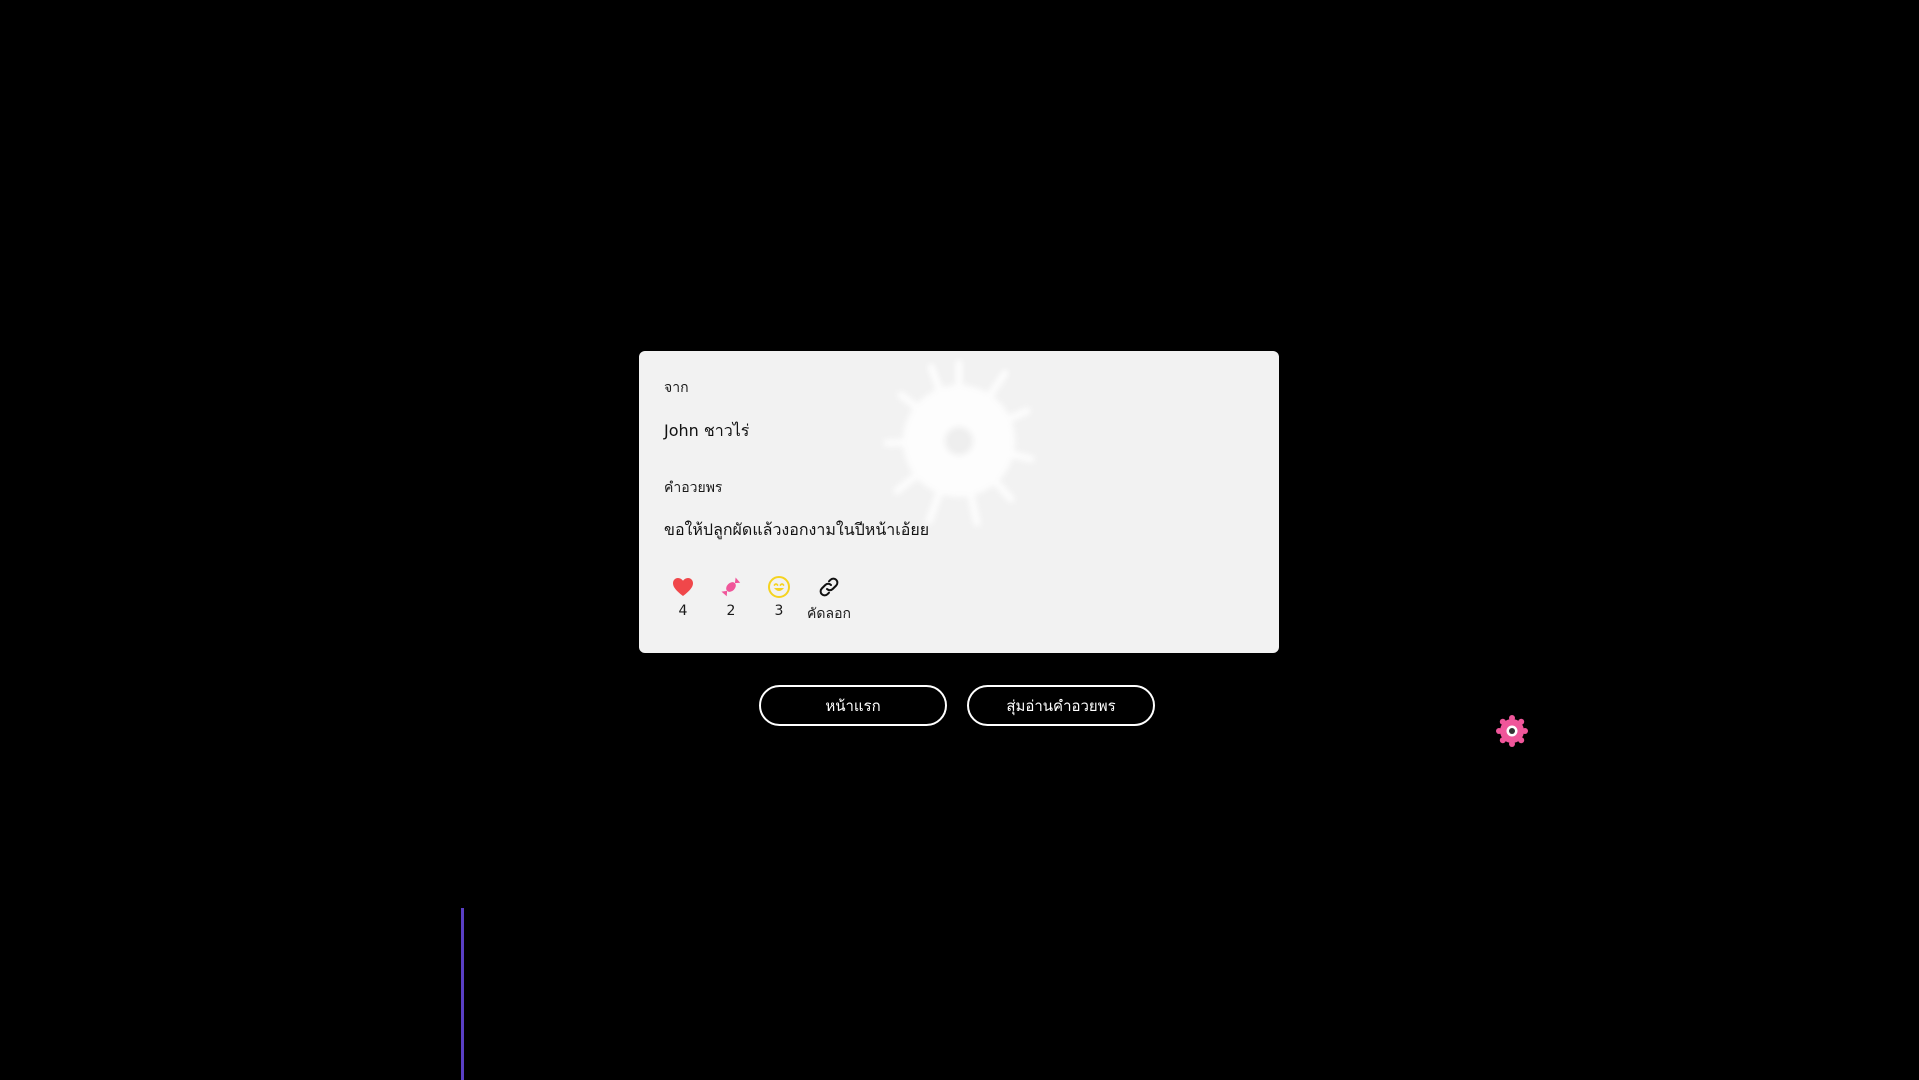 The height and width of the screenshot is (1080, 1919). Describe the element at coordinates (829, 614) in the screenshot. I see `copy-label: คัดลอก` at that location.